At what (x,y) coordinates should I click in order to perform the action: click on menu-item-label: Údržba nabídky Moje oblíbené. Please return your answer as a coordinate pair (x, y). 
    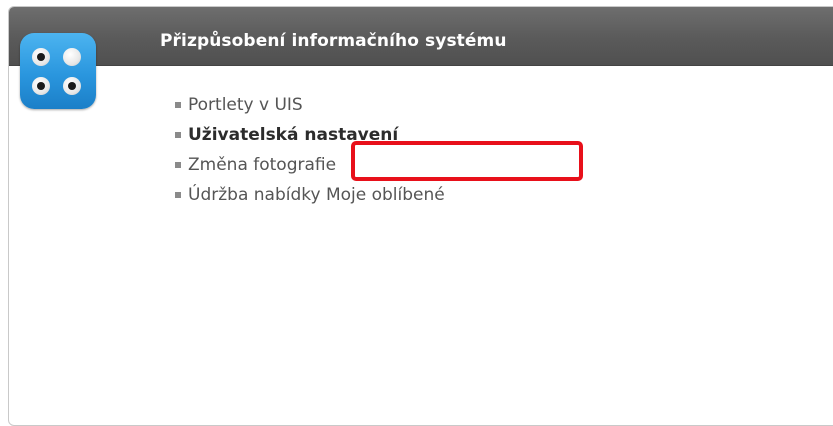
    Looking at the image, I should click on (316, 195).